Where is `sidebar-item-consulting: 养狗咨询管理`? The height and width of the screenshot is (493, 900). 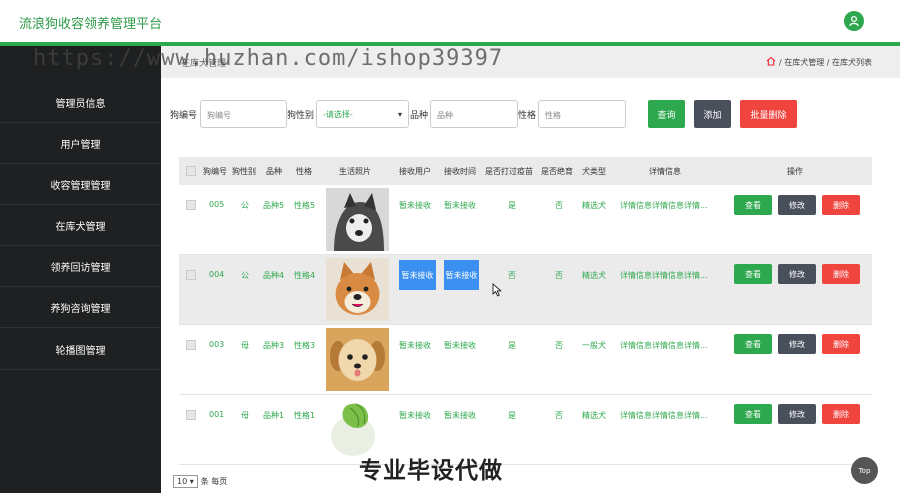 sidebar-item-consulting: 养狗咨询管理 is located at coordinates (80, 308).